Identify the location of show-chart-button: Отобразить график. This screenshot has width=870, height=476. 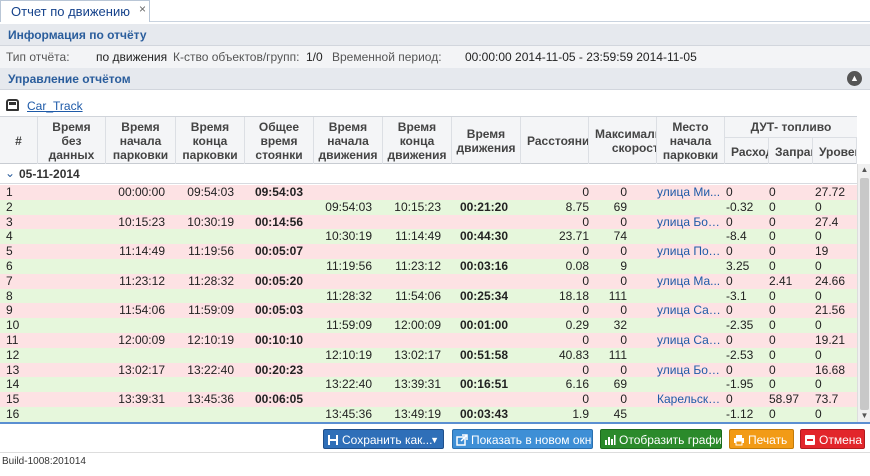
(661, 439).